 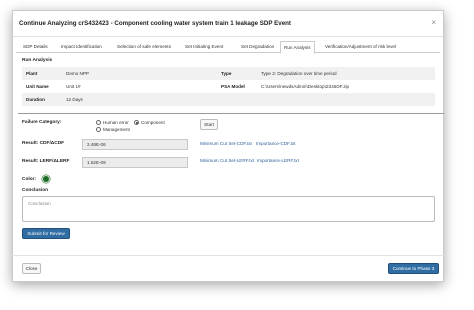 I want to click on submit-for-review-button: Submit for Review, so click(x=46, y=233).